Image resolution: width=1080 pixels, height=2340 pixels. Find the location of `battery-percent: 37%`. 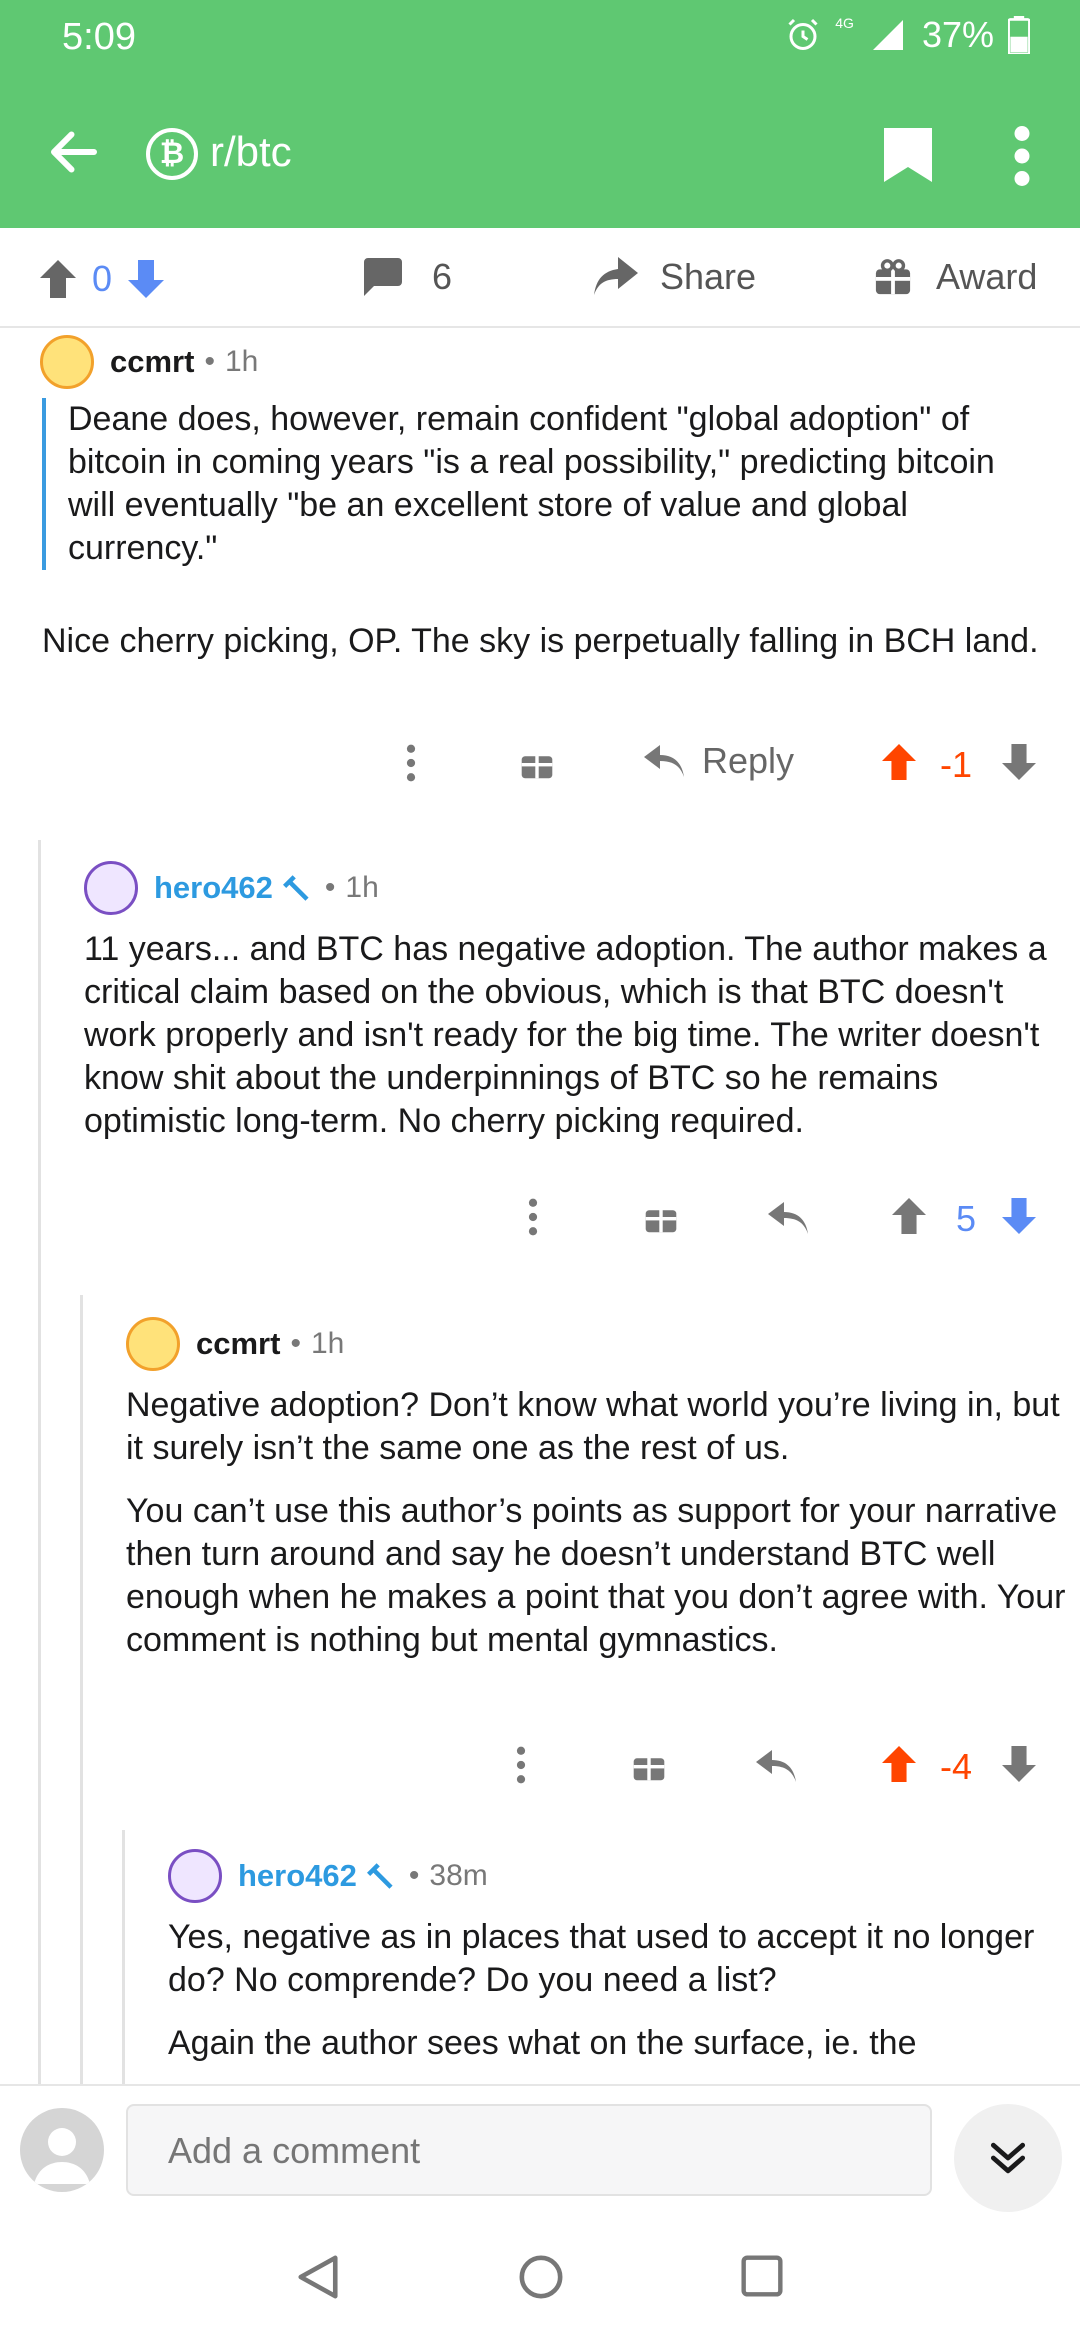

battery-percent: 37% is located at coordinates (957, 34).